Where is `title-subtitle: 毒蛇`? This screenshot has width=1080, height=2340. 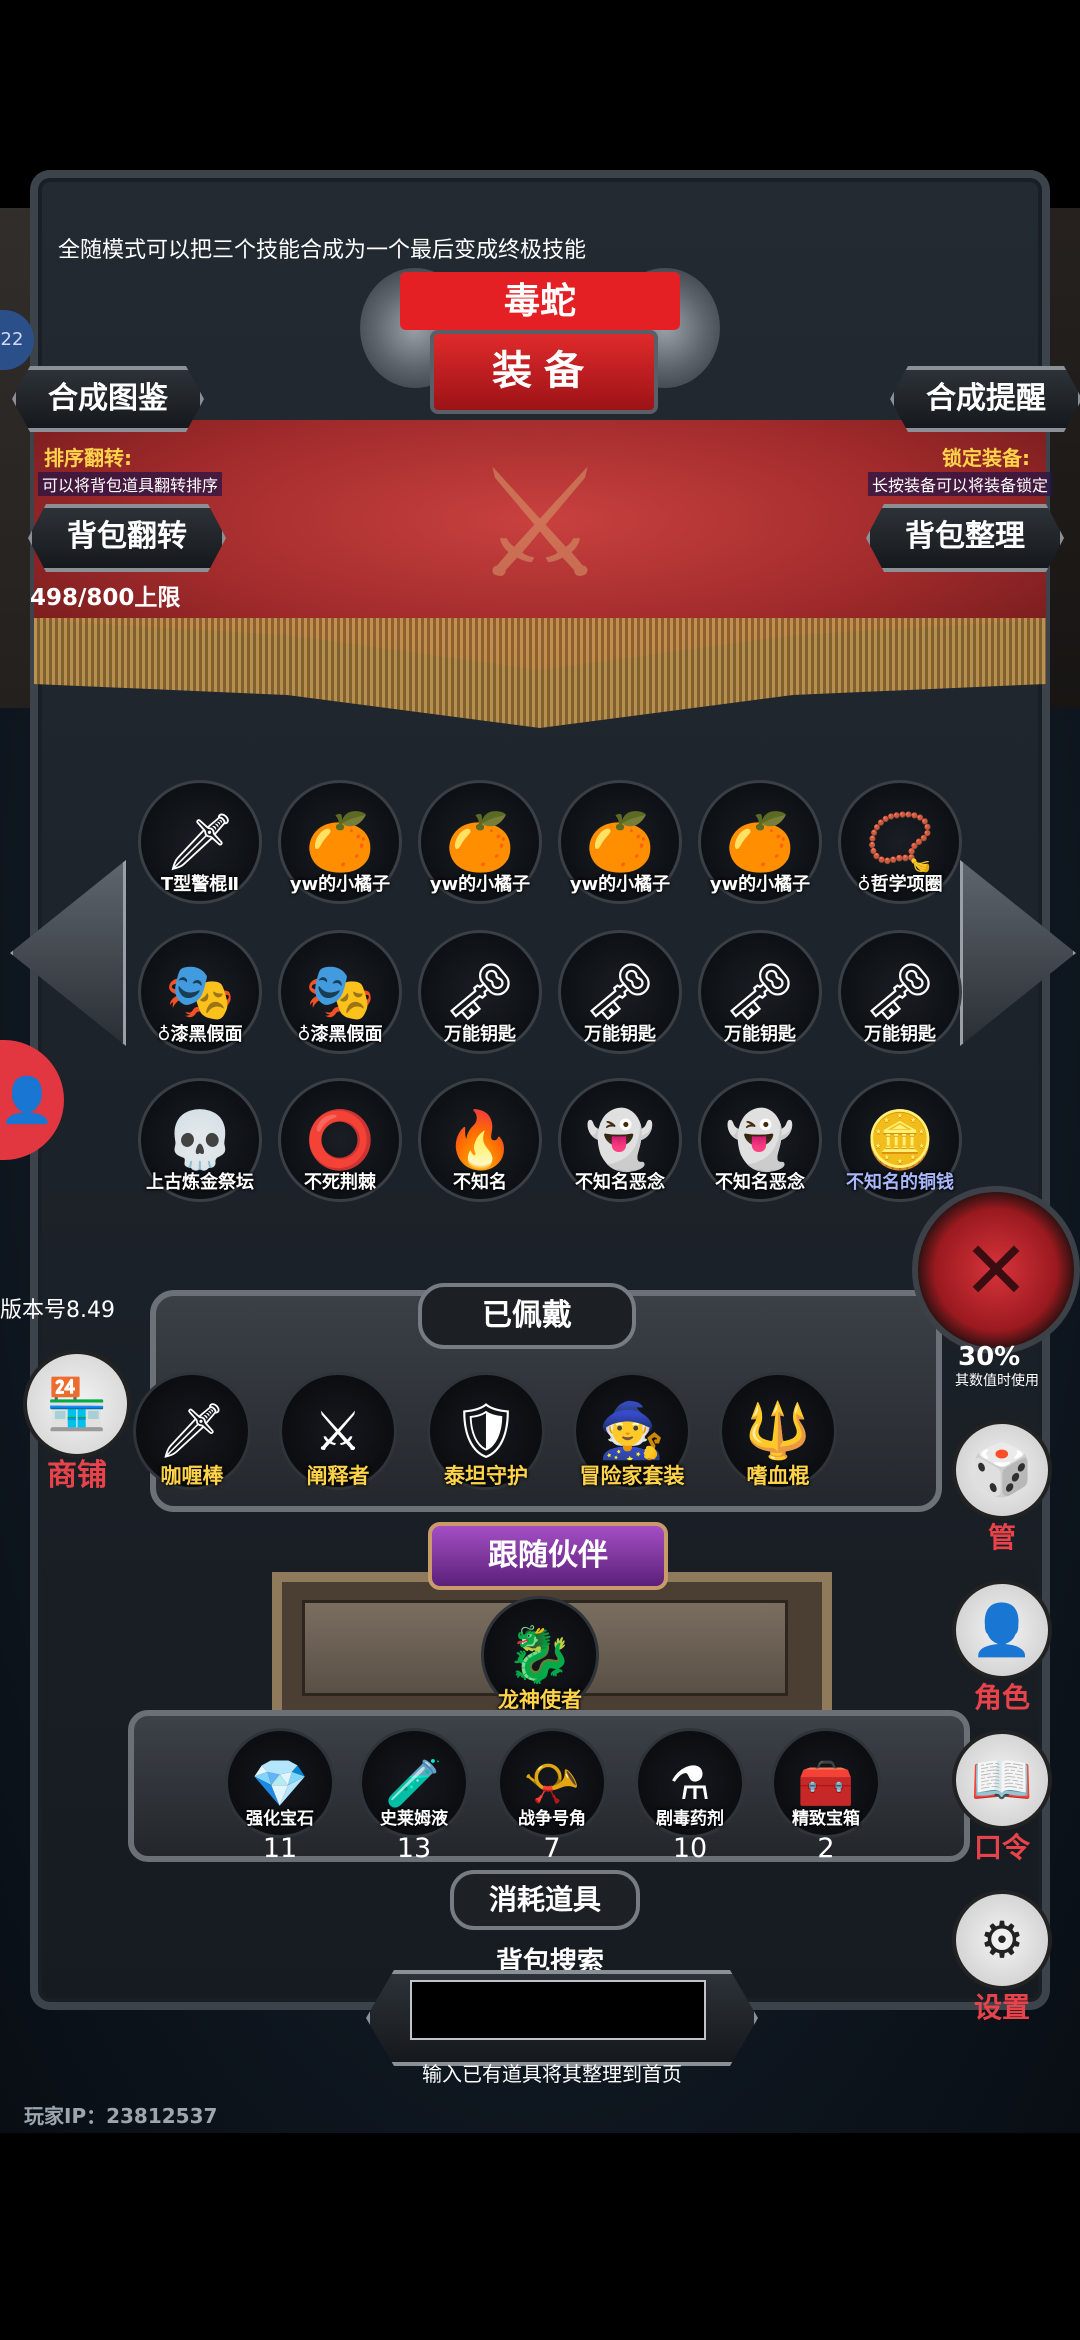
title-subtitle: 毒蛇 is located at coordinates (540, 301).